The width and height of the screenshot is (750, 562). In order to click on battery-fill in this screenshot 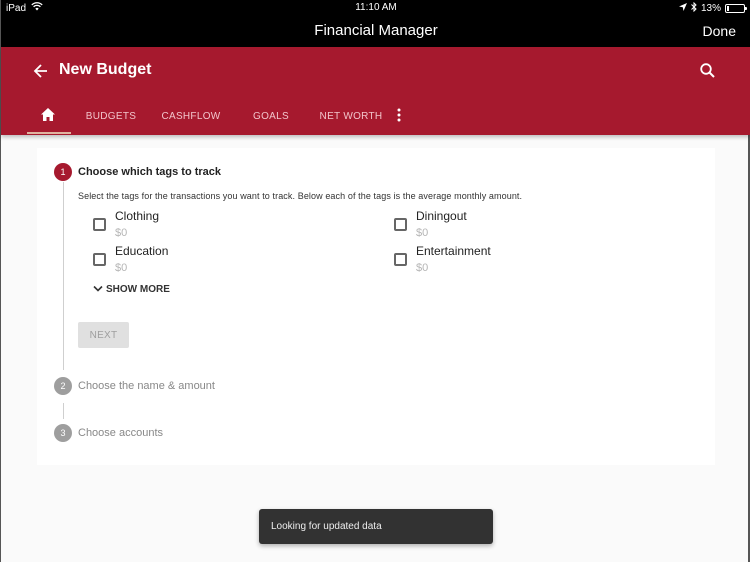, I will do `click(728, 8)`.